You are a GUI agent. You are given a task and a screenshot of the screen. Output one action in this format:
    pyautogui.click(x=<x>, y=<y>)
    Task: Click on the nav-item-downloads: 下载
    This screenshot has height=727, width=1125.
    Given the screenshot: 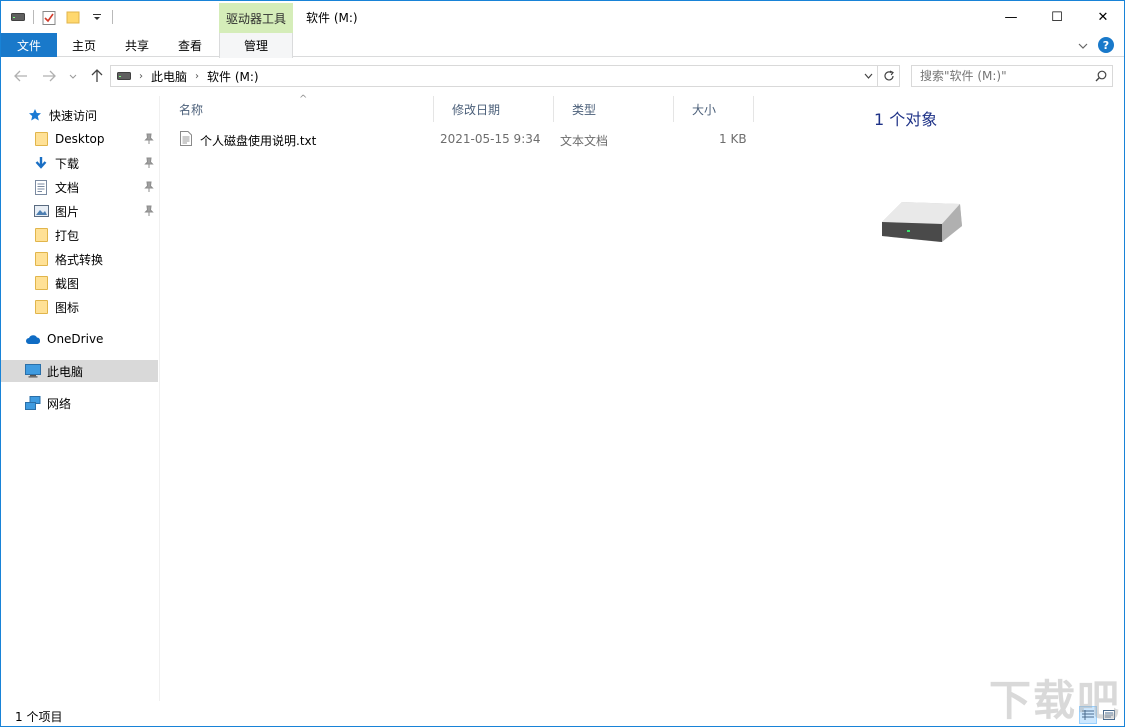 What is the action you would take?
    pyautogui.click(x=79, y=163)
    